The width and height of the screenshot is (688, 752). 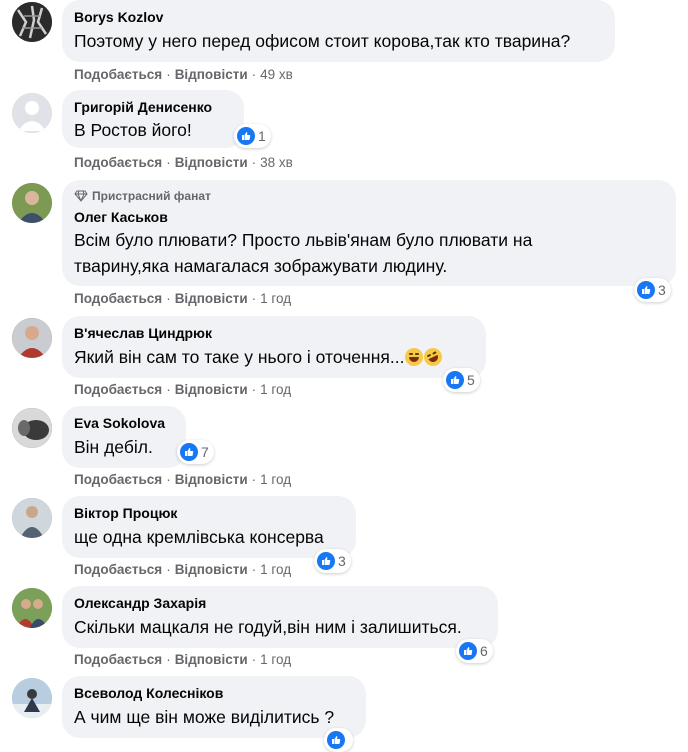 I want to click on comment-bubble: Григорій Денисенко В Ростов його!, so click(x=153, y=119).